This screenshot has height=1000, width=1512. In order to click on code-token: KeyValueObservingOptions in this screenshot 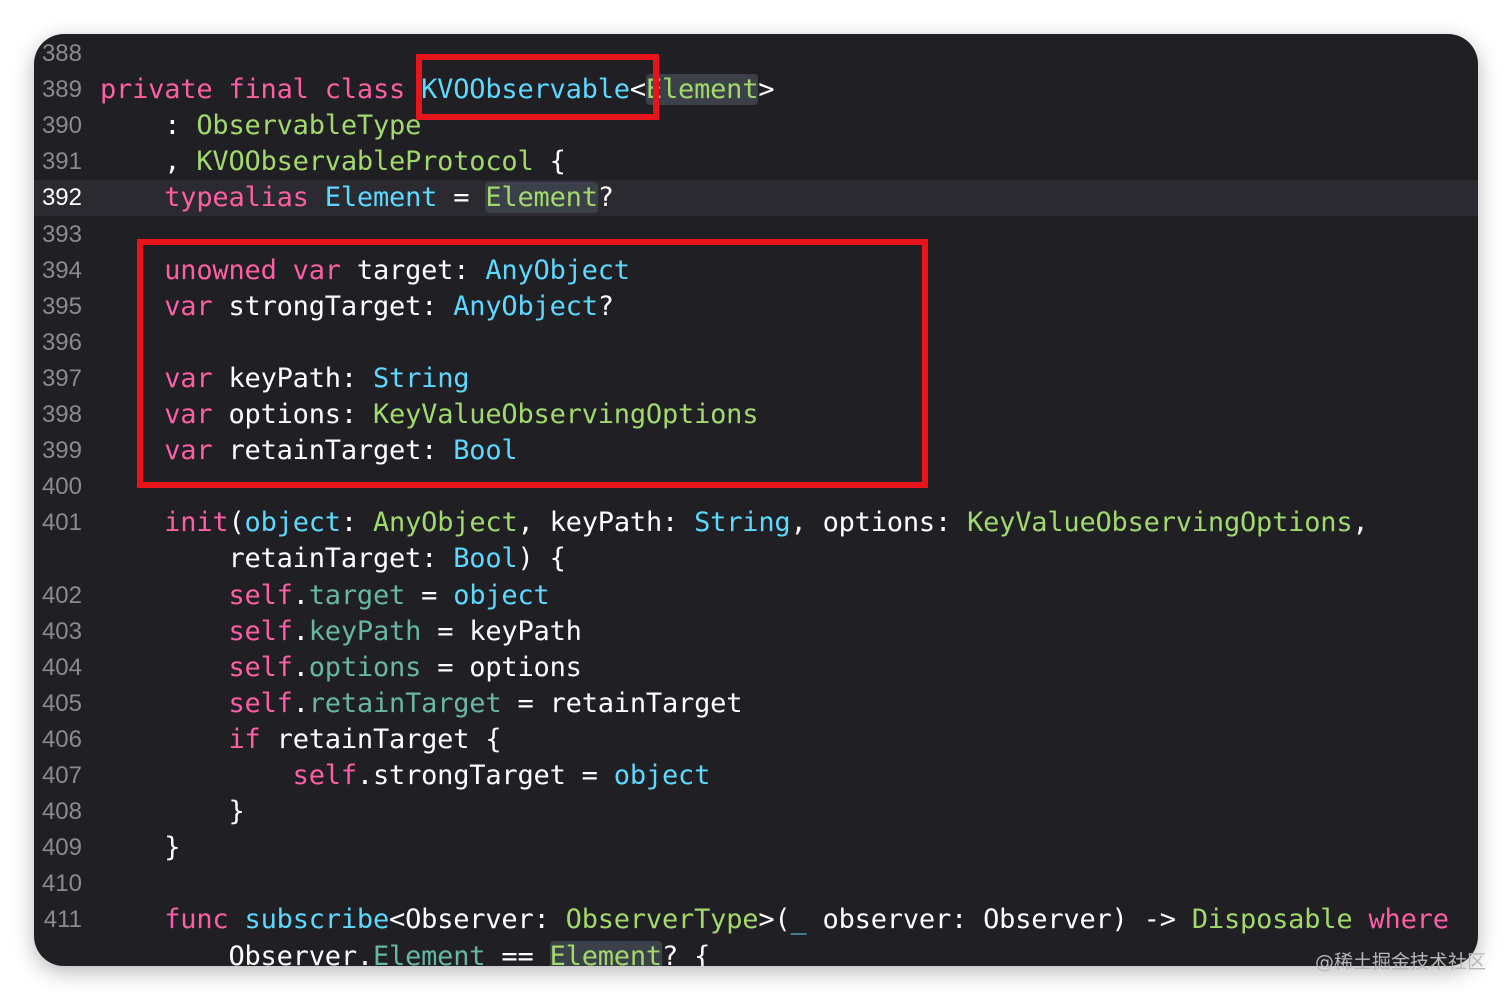, I will do `click(565, 414)`.